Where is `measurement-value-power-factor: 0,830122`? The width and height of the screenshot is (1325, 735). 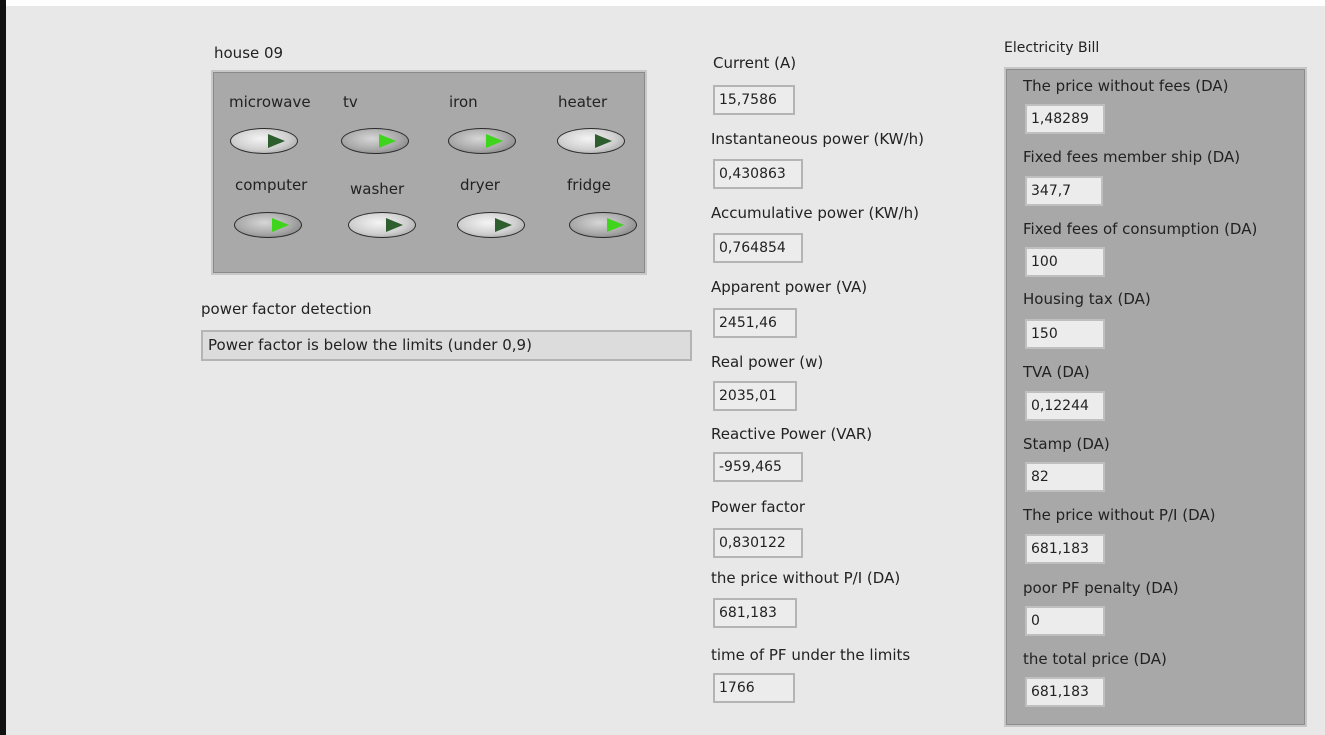 measurement-value-power-factor: 0,830122 is located at coordinates (758, 543).